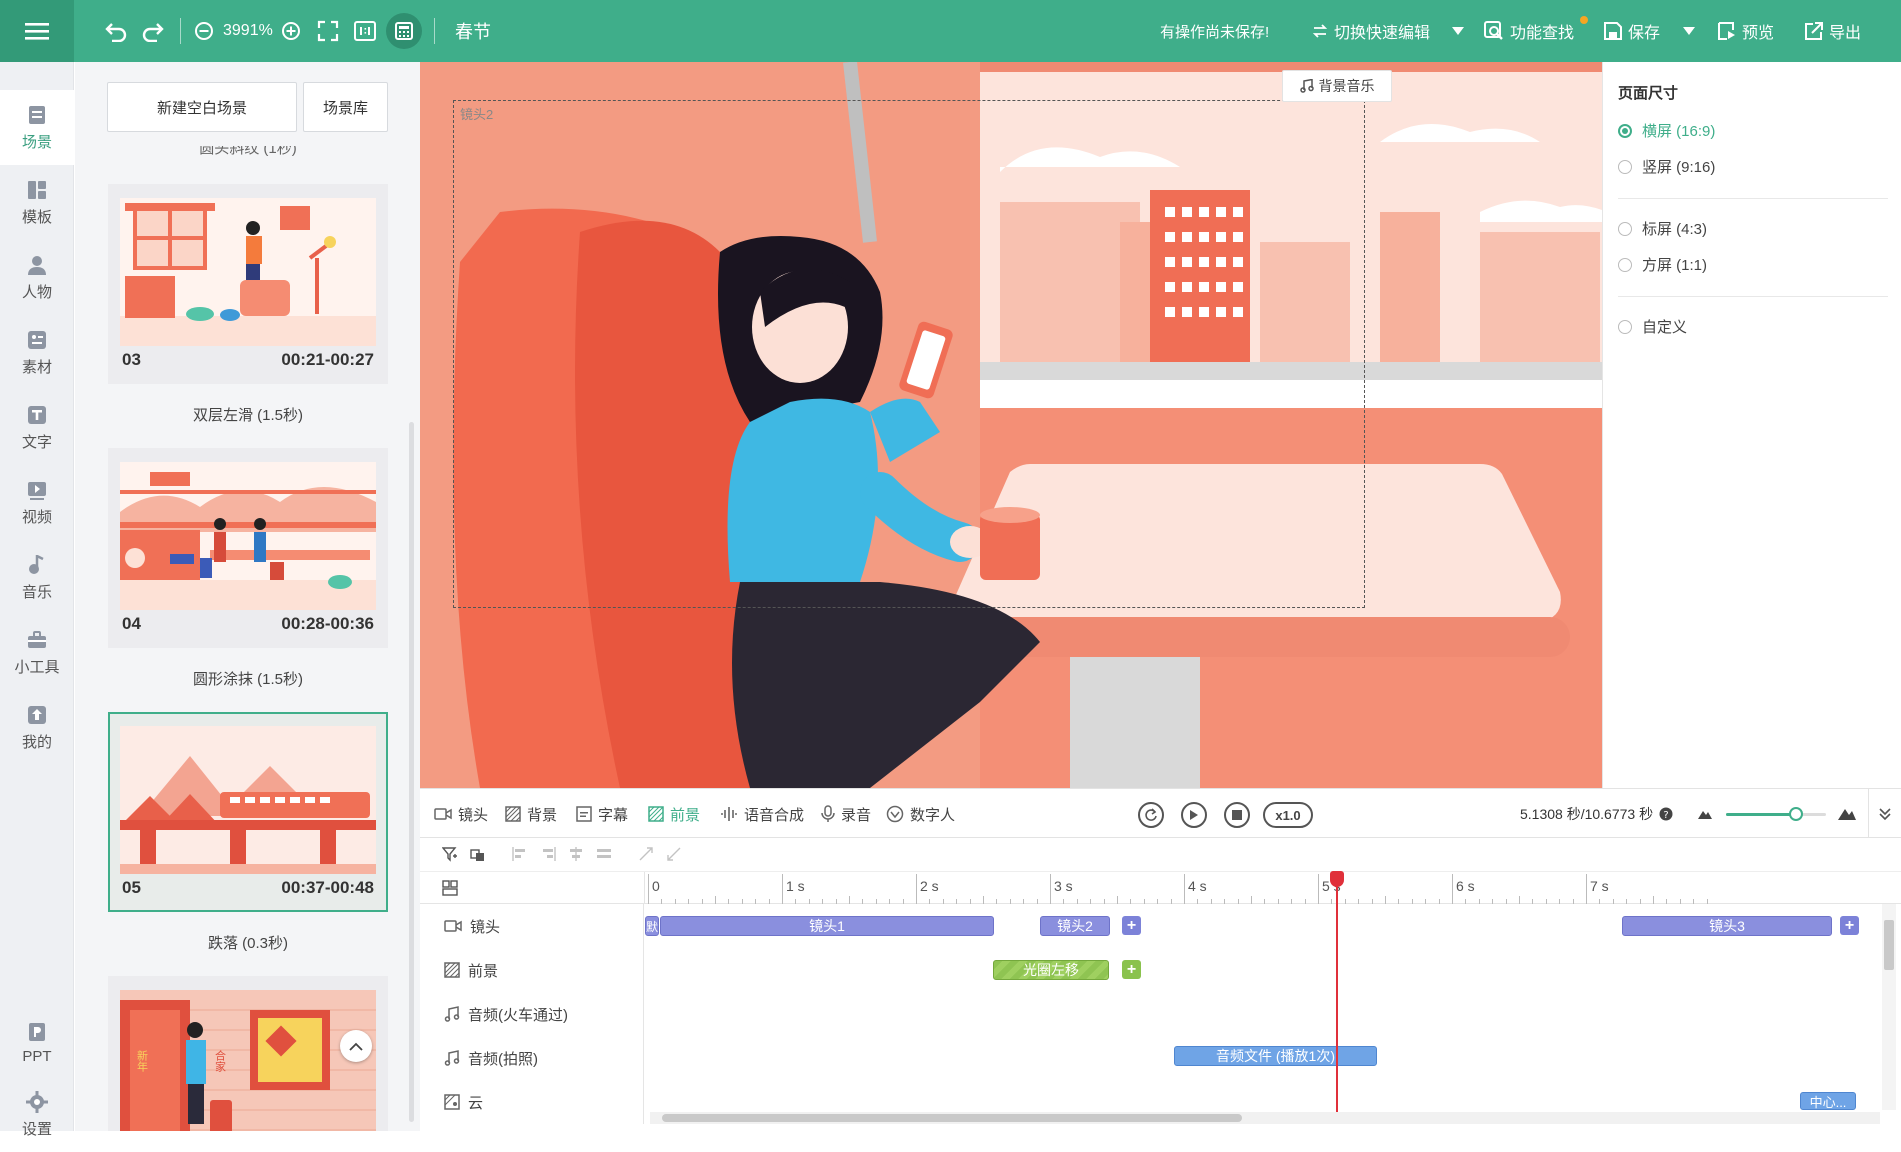  What do you see at coordinates (248, 812) in the screenshot?
I see `scene-card-selected: 05 00:37-00:48` at bounding box center [248, 812].